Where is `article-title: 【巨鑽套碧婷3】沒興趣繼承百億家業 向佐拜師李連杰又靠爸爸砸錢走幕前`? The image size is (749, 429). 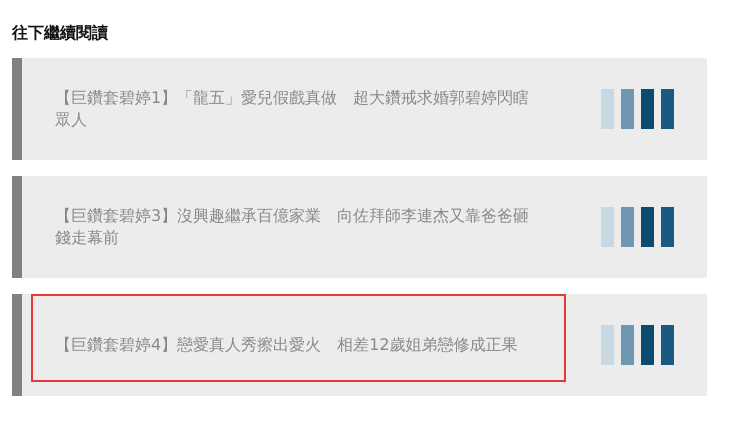 article-title: 【巨鑽套碧婷3】沒興趣繼承百億家業 向佐拜師李連杰又靠爸爸砸錢走幕前 is located at coordinates (292, 227).